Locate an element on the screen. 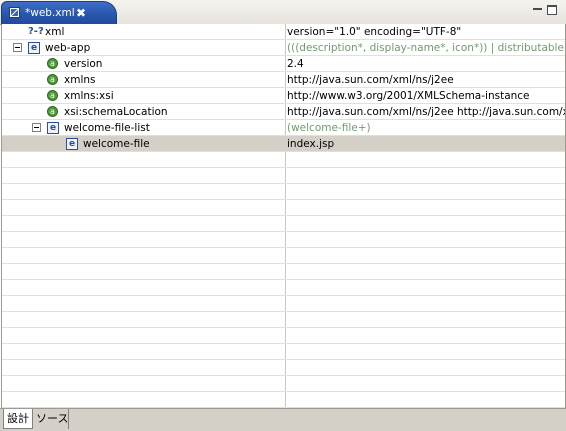 Image resolution: width=566 pixels, height=431 pixels. content-model-hint: (welcome-file+) is located at coordinates (426, 128).